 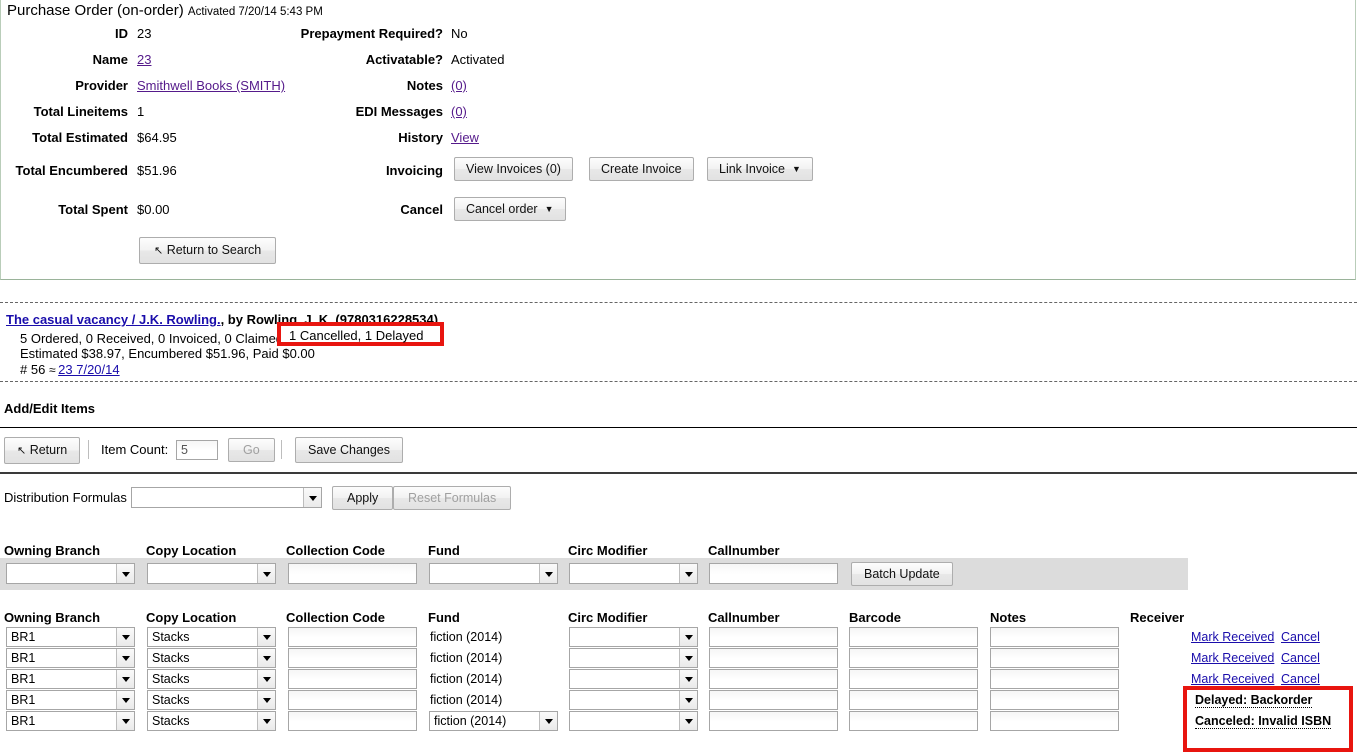 What do you see at coordinates (444, 550) in the screenshot?
I see `batch-header-fund: Fund` at bounding box center [444, 550].